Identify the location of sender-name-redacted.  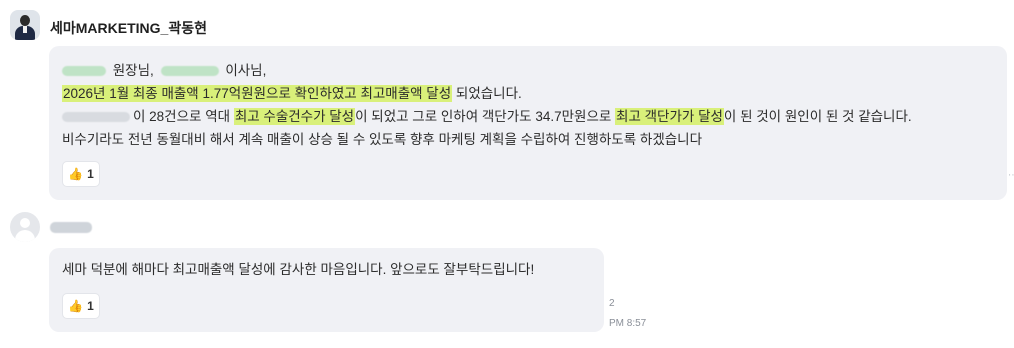
(72, 226).